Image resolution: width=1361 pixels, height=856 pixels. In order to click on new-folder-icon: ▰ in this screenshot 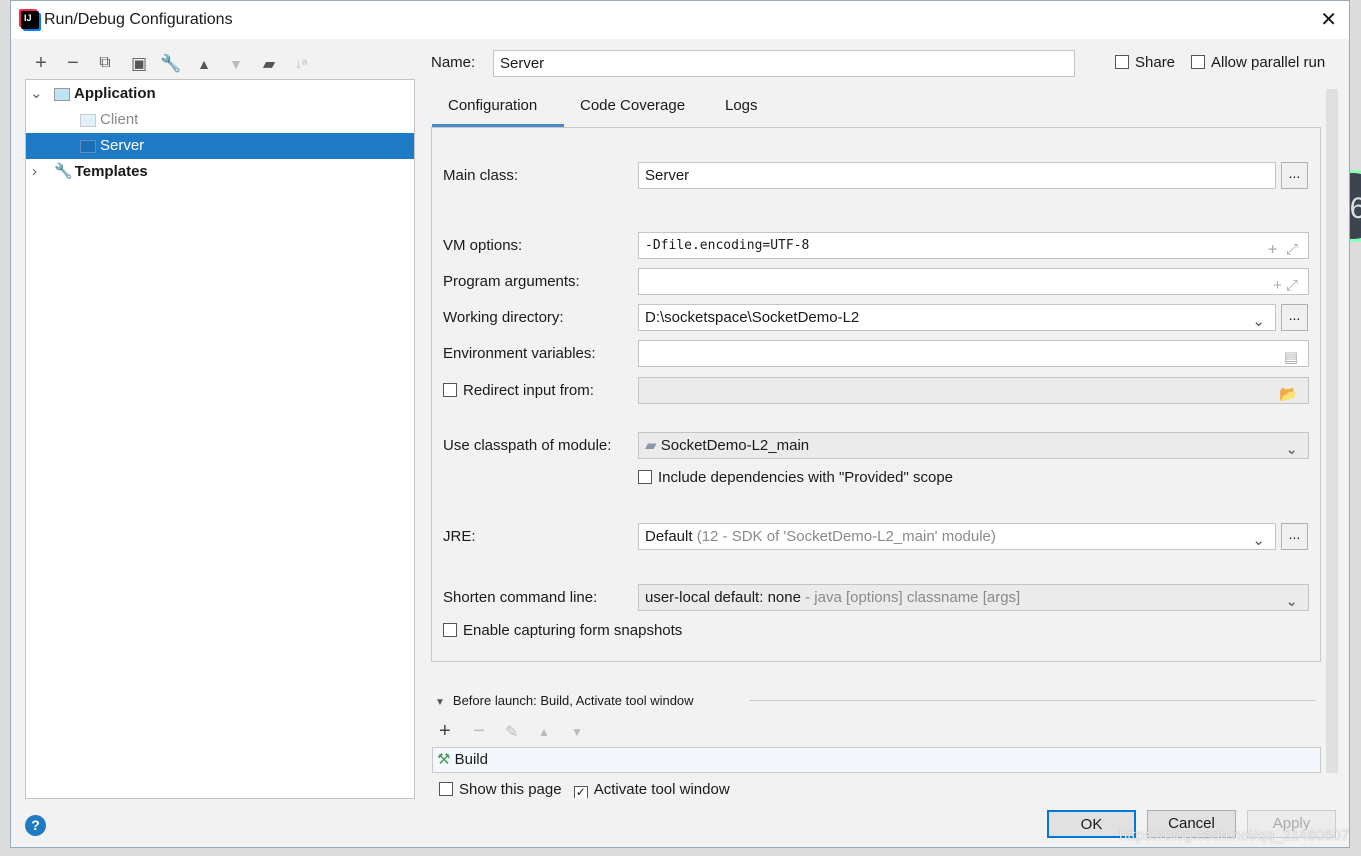, I will do `click(269, 64)`.